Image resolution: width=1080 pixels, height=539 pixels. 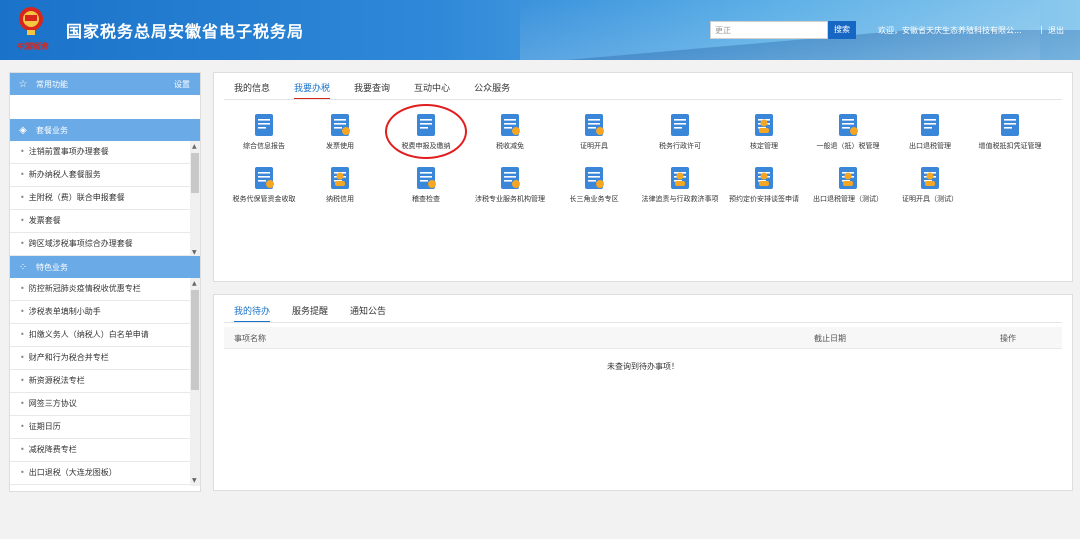 What do you see at coordinates (252, 313) in the screenshot?
I see `tab-my-todo: 我的待办` at bounding box center [252, 313].